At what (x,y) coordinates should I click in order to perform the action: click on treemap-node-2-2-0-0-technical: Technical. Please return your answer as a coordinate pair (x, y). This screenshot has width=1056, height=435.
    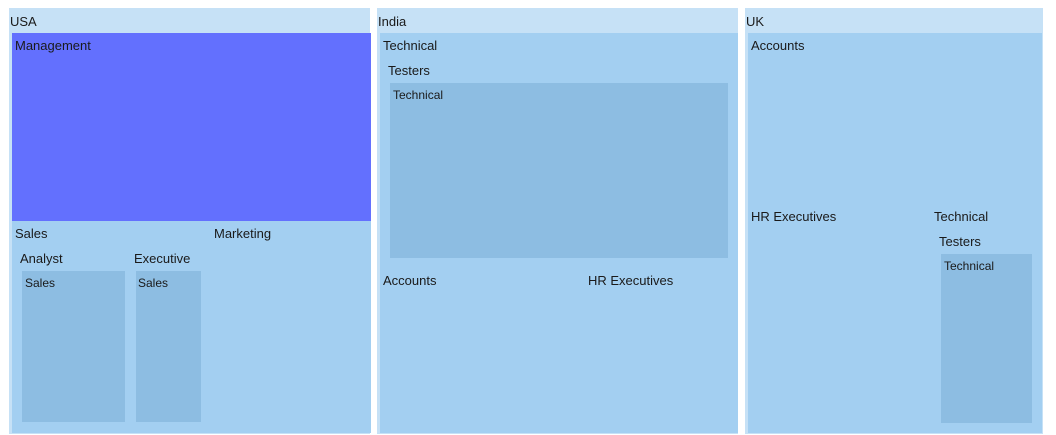
    Looking at the image, I should click on (986, 338).